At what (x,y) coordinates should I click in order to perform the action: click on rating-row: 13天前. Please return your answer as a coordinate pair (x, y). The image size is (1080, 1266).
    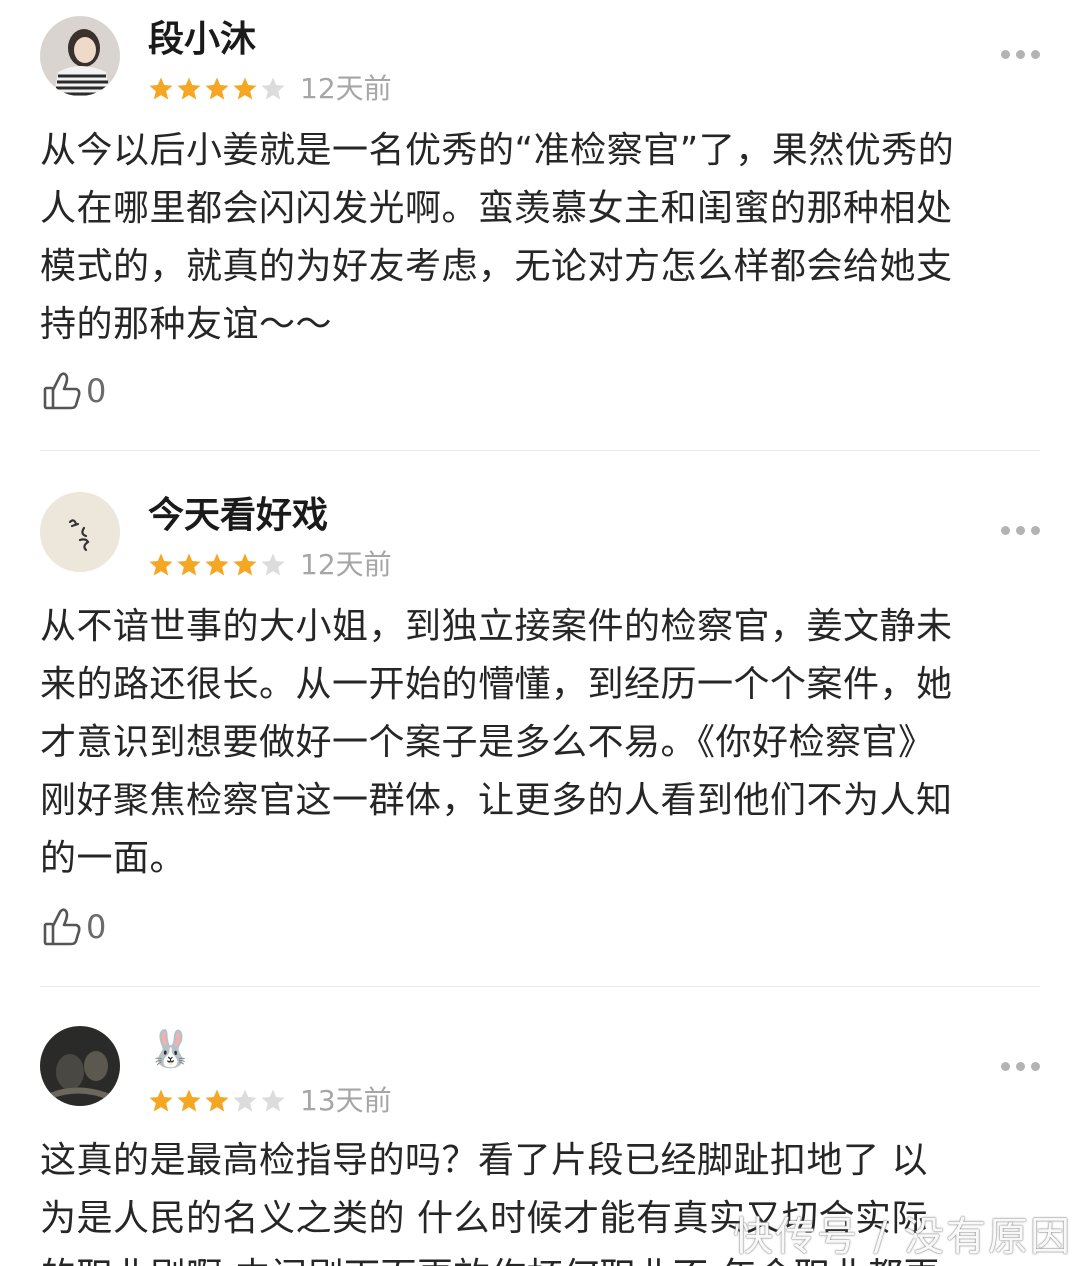
    Looking at the image, I should click on (270, 1101).